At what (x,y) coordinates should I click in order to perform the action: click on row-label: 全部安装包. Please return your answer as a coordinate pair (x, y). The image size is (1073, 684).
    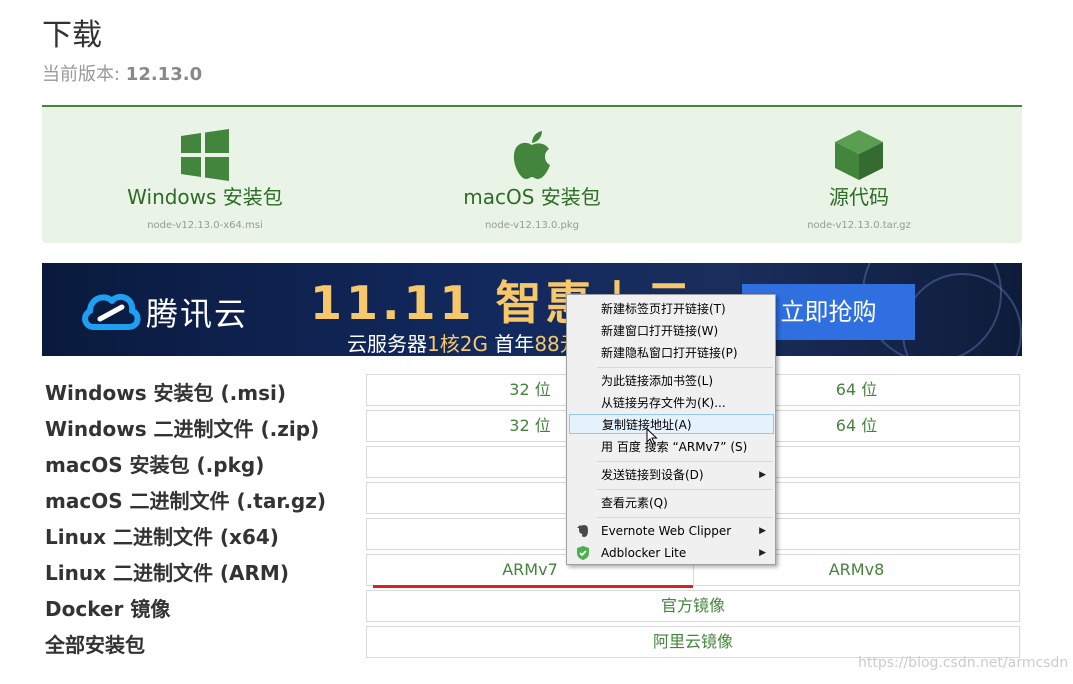
    Looking at the image, I should click on (95, 645).